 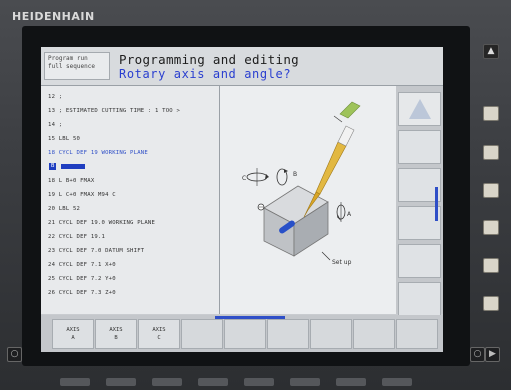 I want to click on brand-logo: HEIDENHAIN, so click(x=53, y=16).